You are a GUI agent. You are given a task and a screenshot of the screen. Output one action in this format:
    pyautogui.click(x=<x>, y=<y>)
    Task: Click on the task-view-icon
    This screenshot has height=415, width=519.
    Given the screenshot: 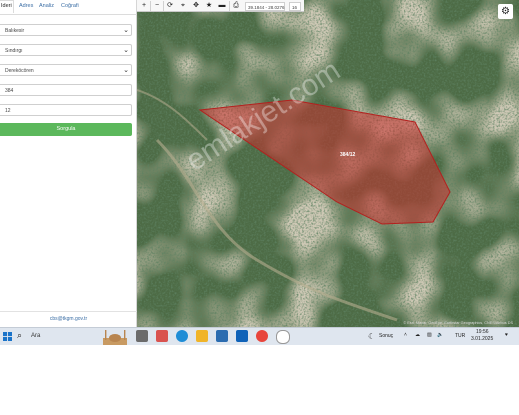 What is the action you would take?
    pyautogui.click(x=142, y=336)
    